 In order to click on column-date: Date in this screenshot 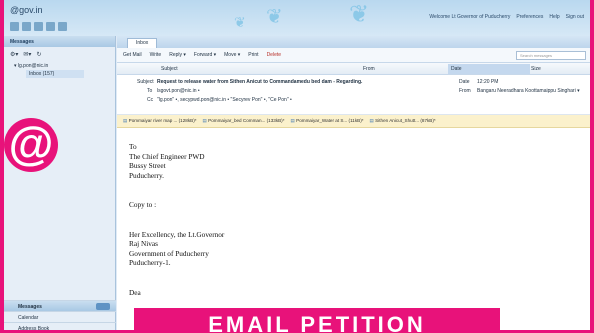, I will do `click(456, 69)`.